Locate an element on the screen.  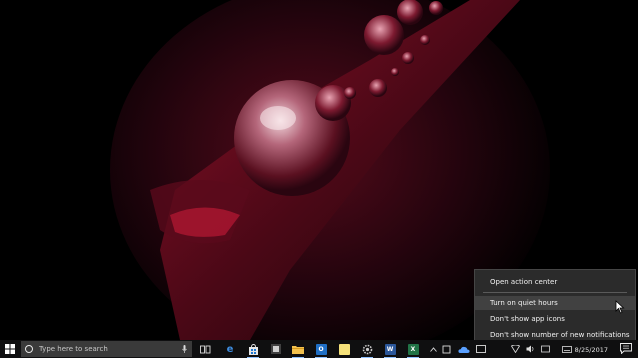
keyboard-icon is located at coordinates (567, 349).